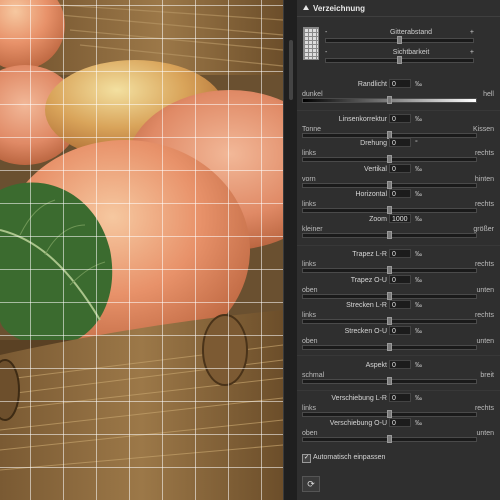  I want to click on control-left-label: Tonne, so click(312, 129).